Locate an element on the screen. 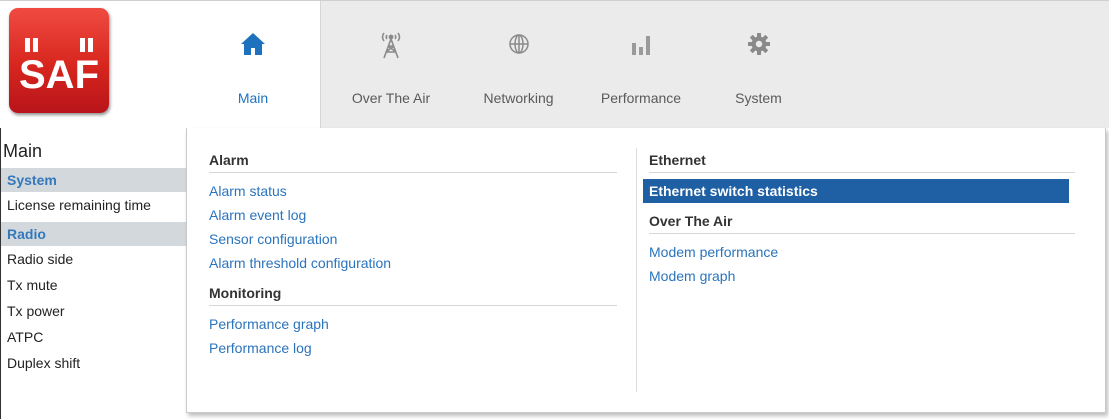  nav-tab-system: System is located at coordinates (758, 65).